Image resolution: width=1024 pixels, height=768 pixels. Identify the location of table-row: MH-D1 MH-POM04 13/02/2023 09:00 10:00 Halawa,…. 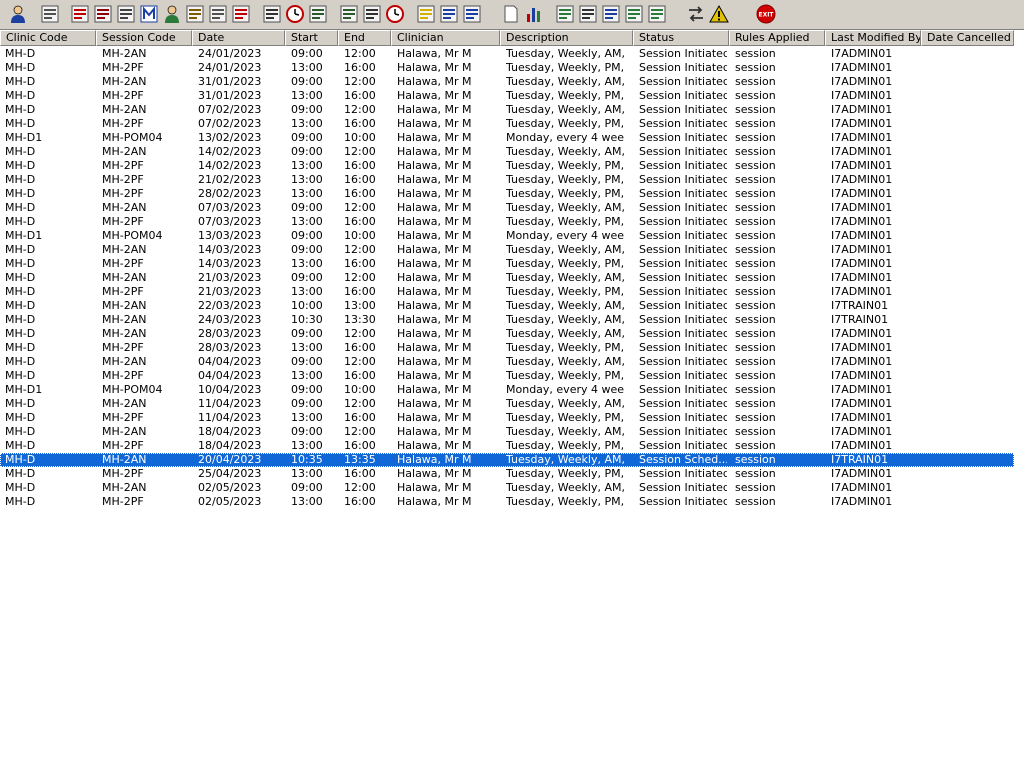
(507, 138).